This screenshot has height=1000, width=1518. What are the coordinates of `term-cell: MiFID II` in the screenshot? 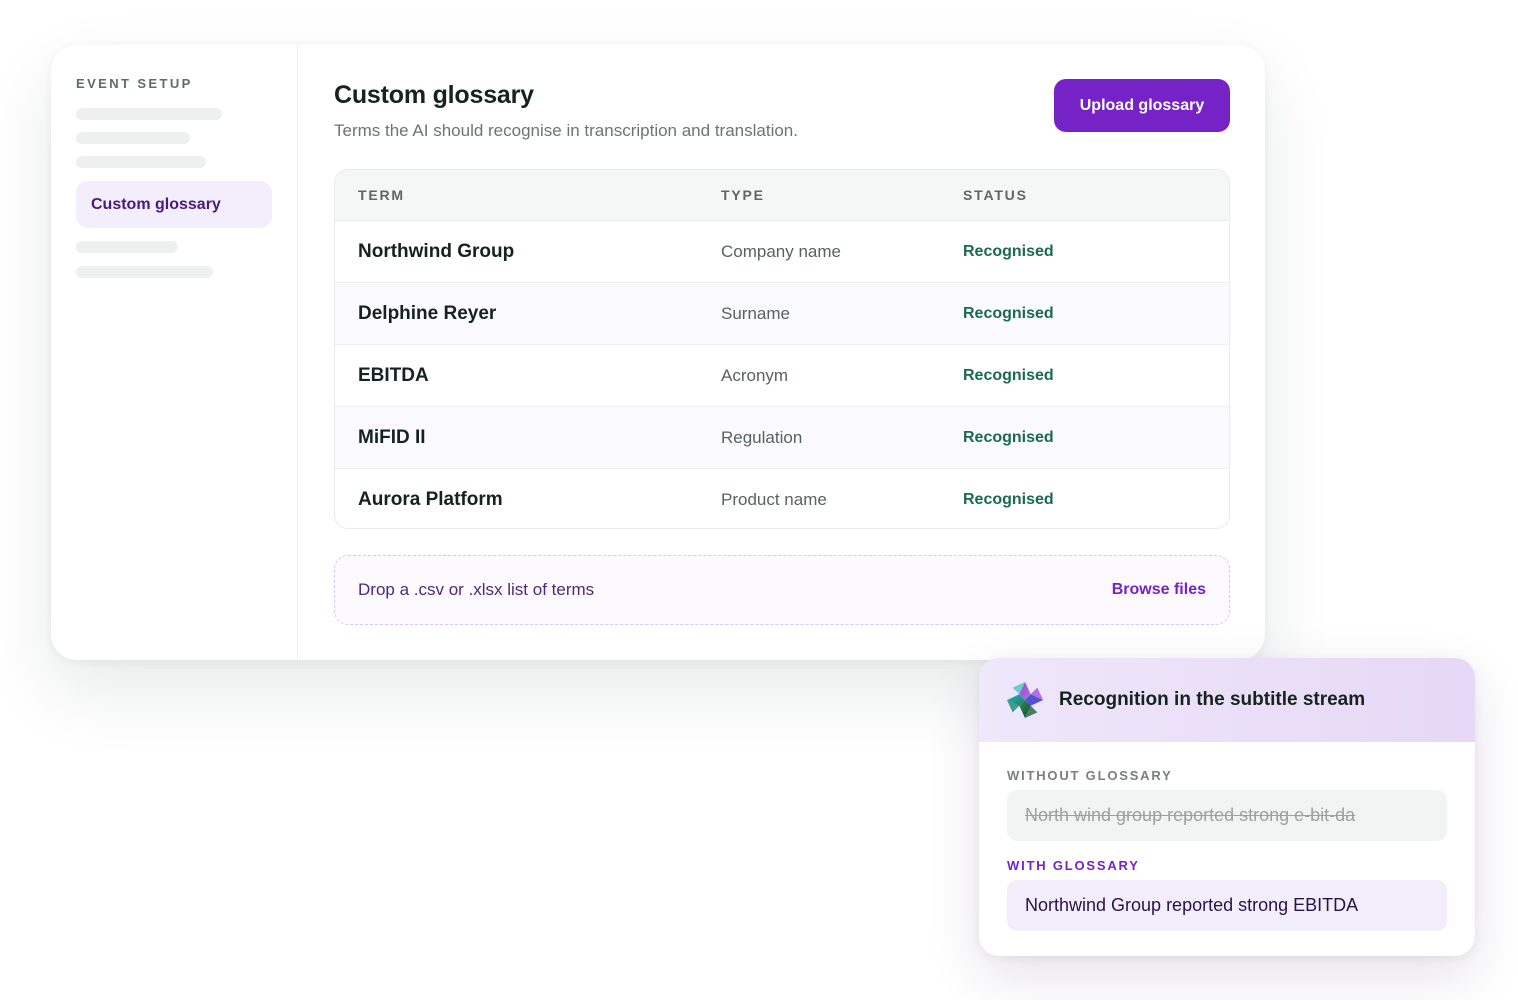 It's located at (392, 437).